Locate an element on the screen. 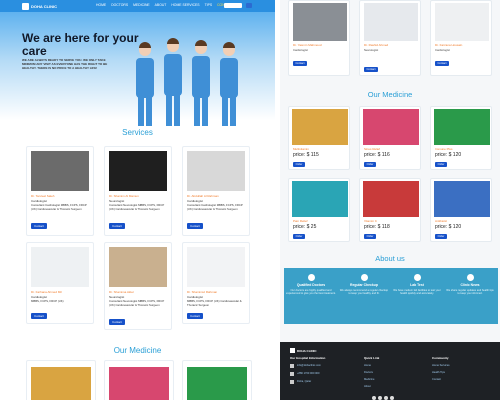 Image resolution: width=500 pixels, height=400 pixels. search-input is located at coordinates (233, 5).